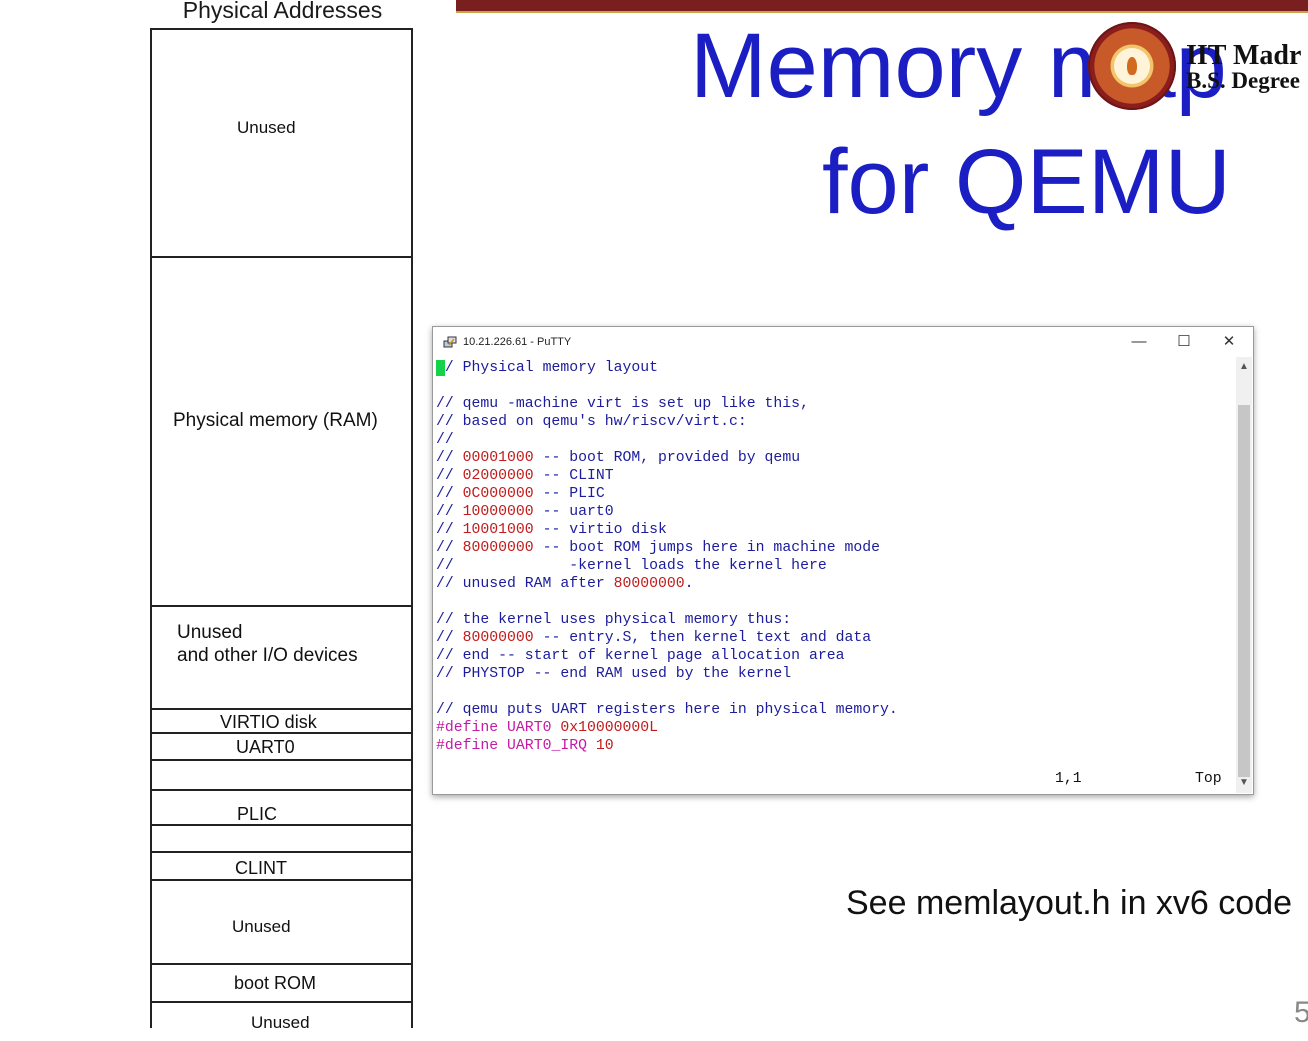  I want to click on region-virtio-disk: VIRTIO disk, so click(281, 720).